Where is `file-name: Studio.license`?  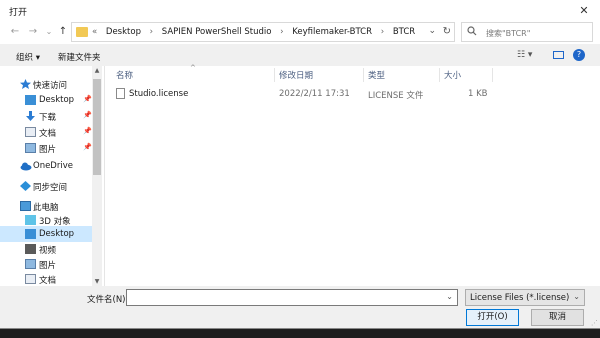 file-name: Studio.license is located at coordinates (159, 94).